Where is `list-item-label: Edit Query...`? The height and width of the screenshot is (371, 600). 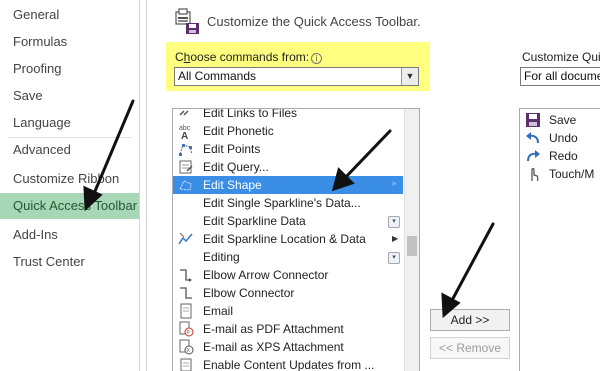 list-item-label: Edit Query... is located at coordinates (236, 167).